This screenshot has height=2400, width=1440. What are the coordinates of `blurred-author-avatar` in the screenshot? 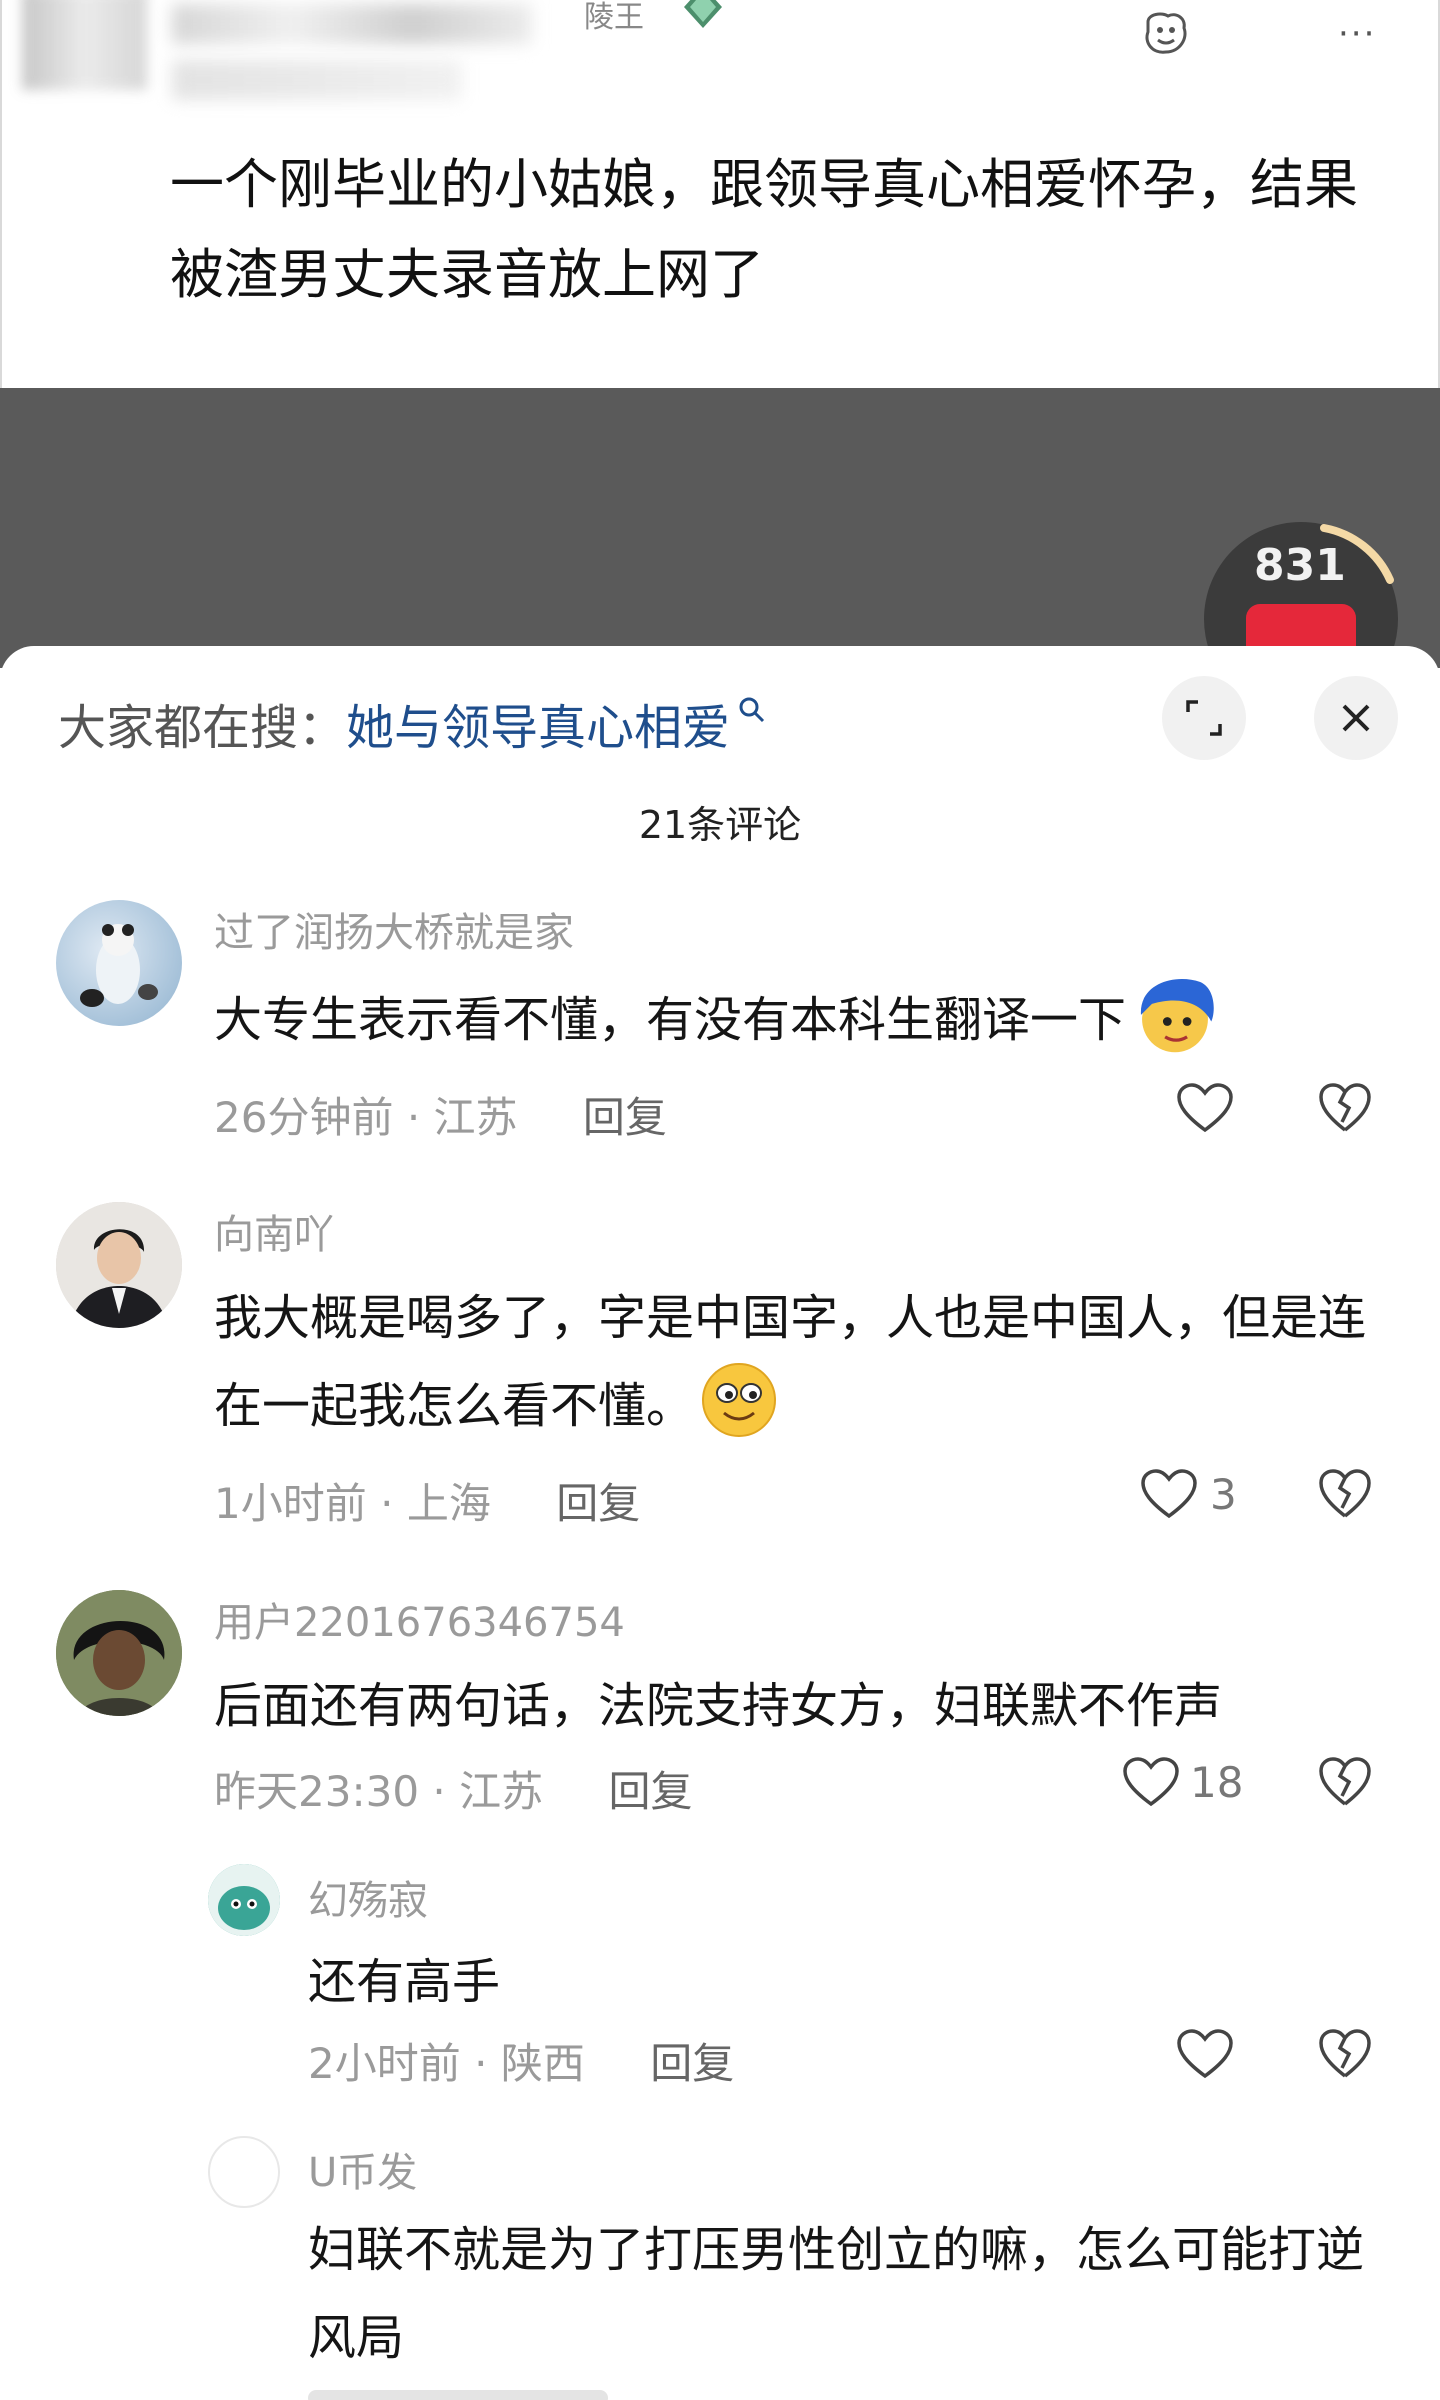 It's located at (84, 45).